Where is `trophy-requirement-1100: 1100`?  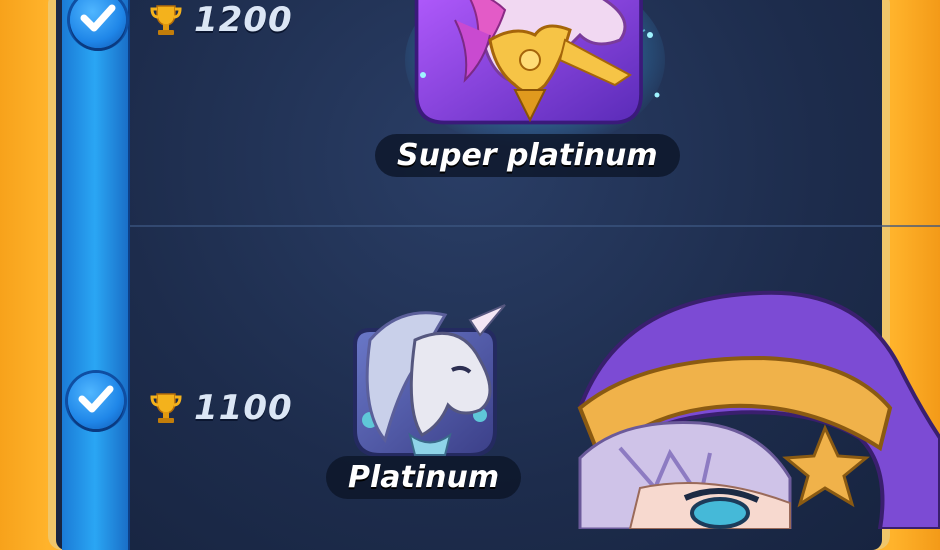
trophy-requirement-1100: 1100 is located at coordinates (220, 408).